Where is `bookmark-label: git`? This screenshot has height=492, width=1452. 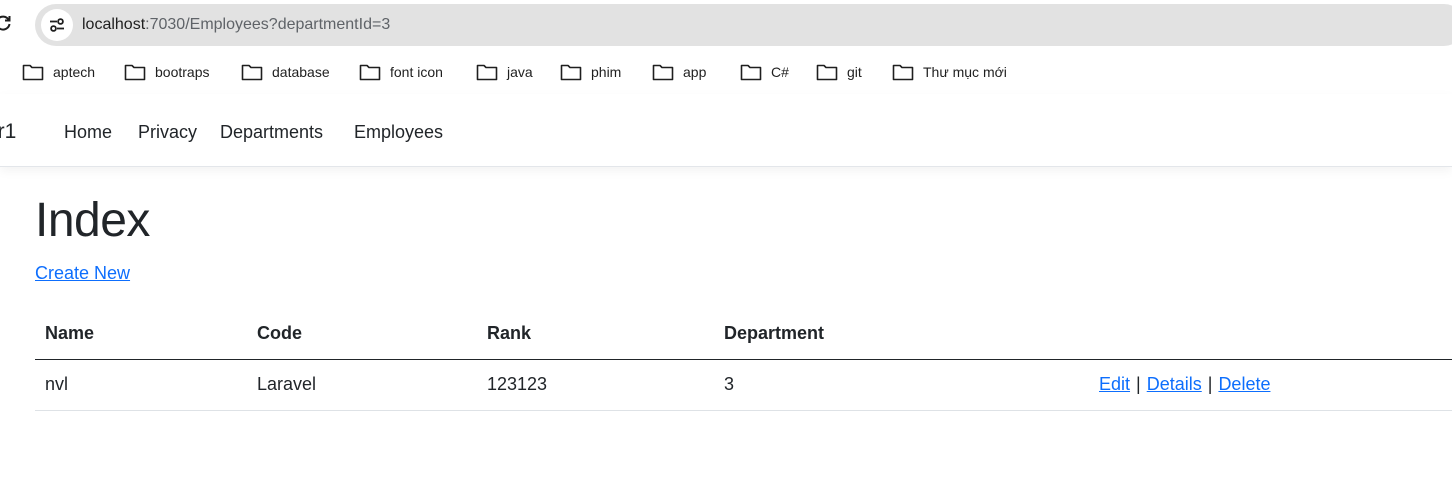 bookmark-label: git is located at coordinates (854, 72).